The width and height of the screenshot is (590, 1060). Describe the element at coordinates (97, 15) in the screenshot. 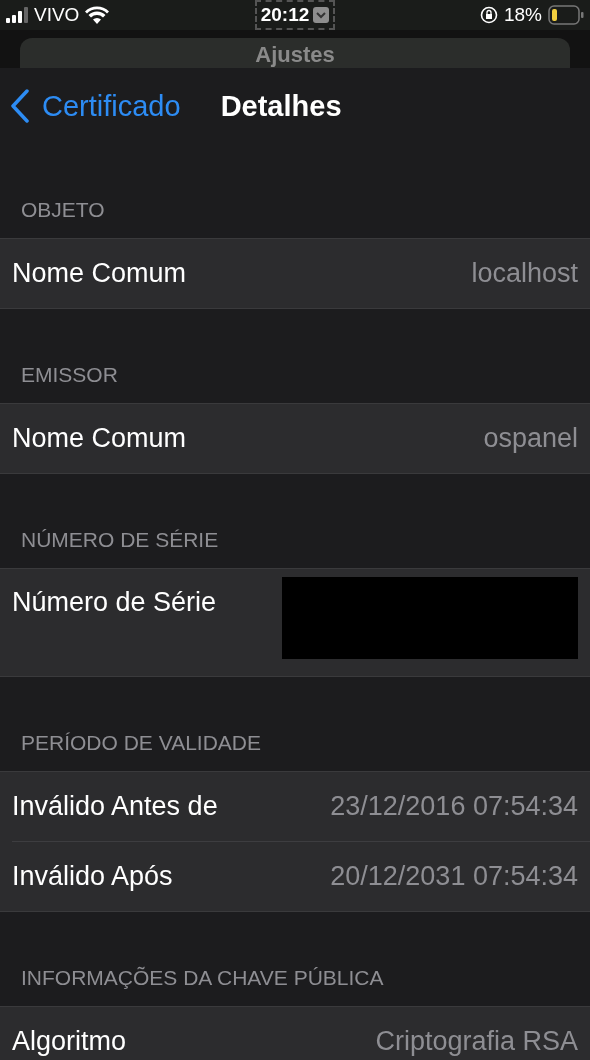

I see `wifi-icon` at that location.